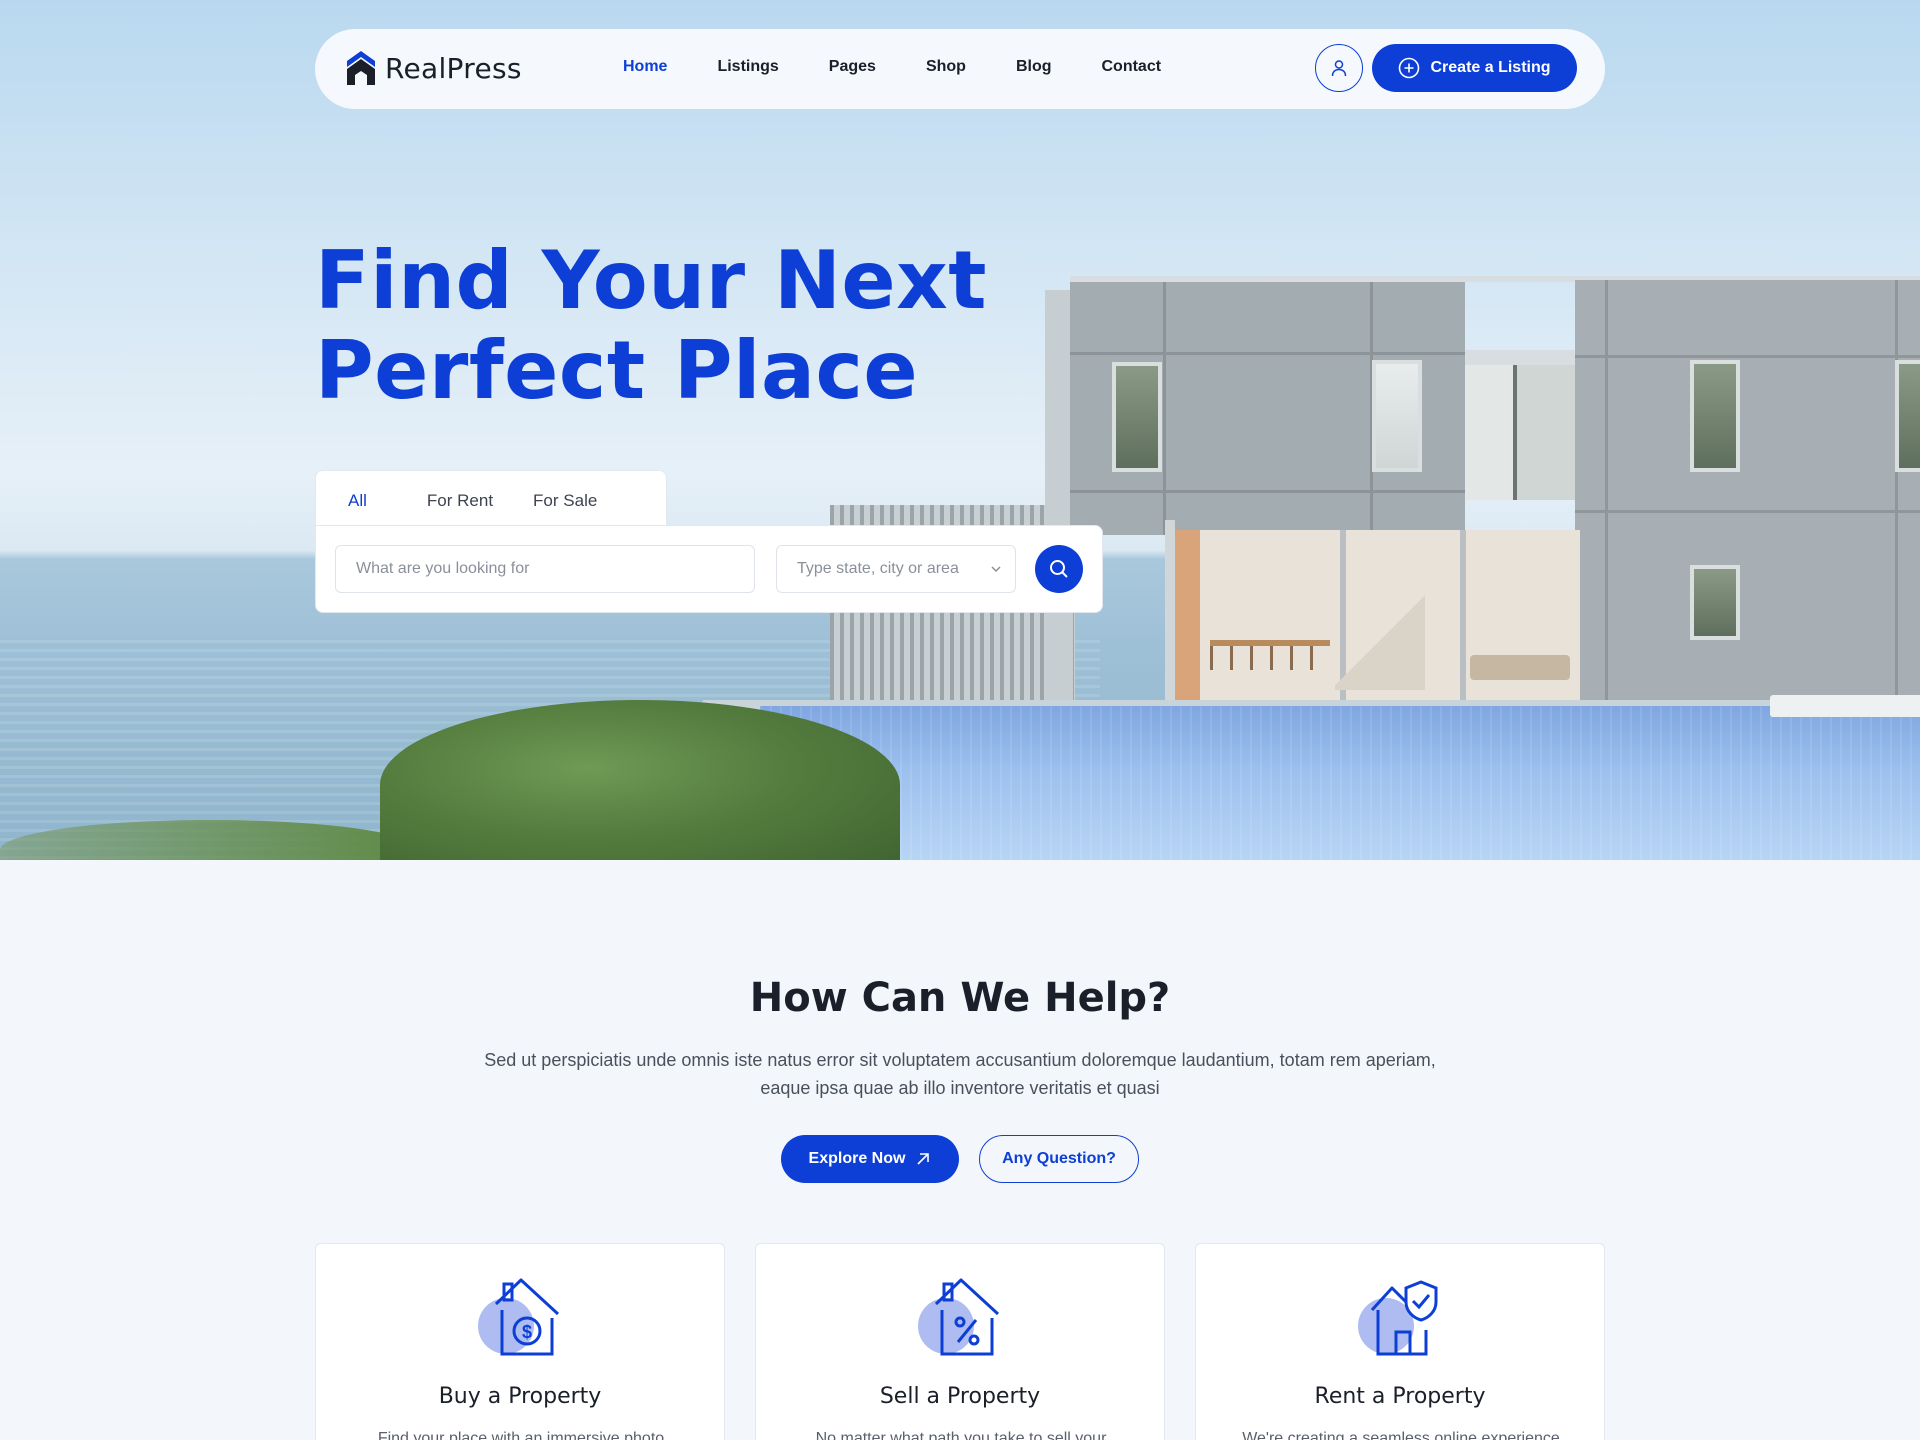 The height and width of the screenshot is (1440, 1920). What do you see at coordinates (565, 498) in the screenshot?
I see `tab-for-sale: For Sale` at bounding box center [565, 498].